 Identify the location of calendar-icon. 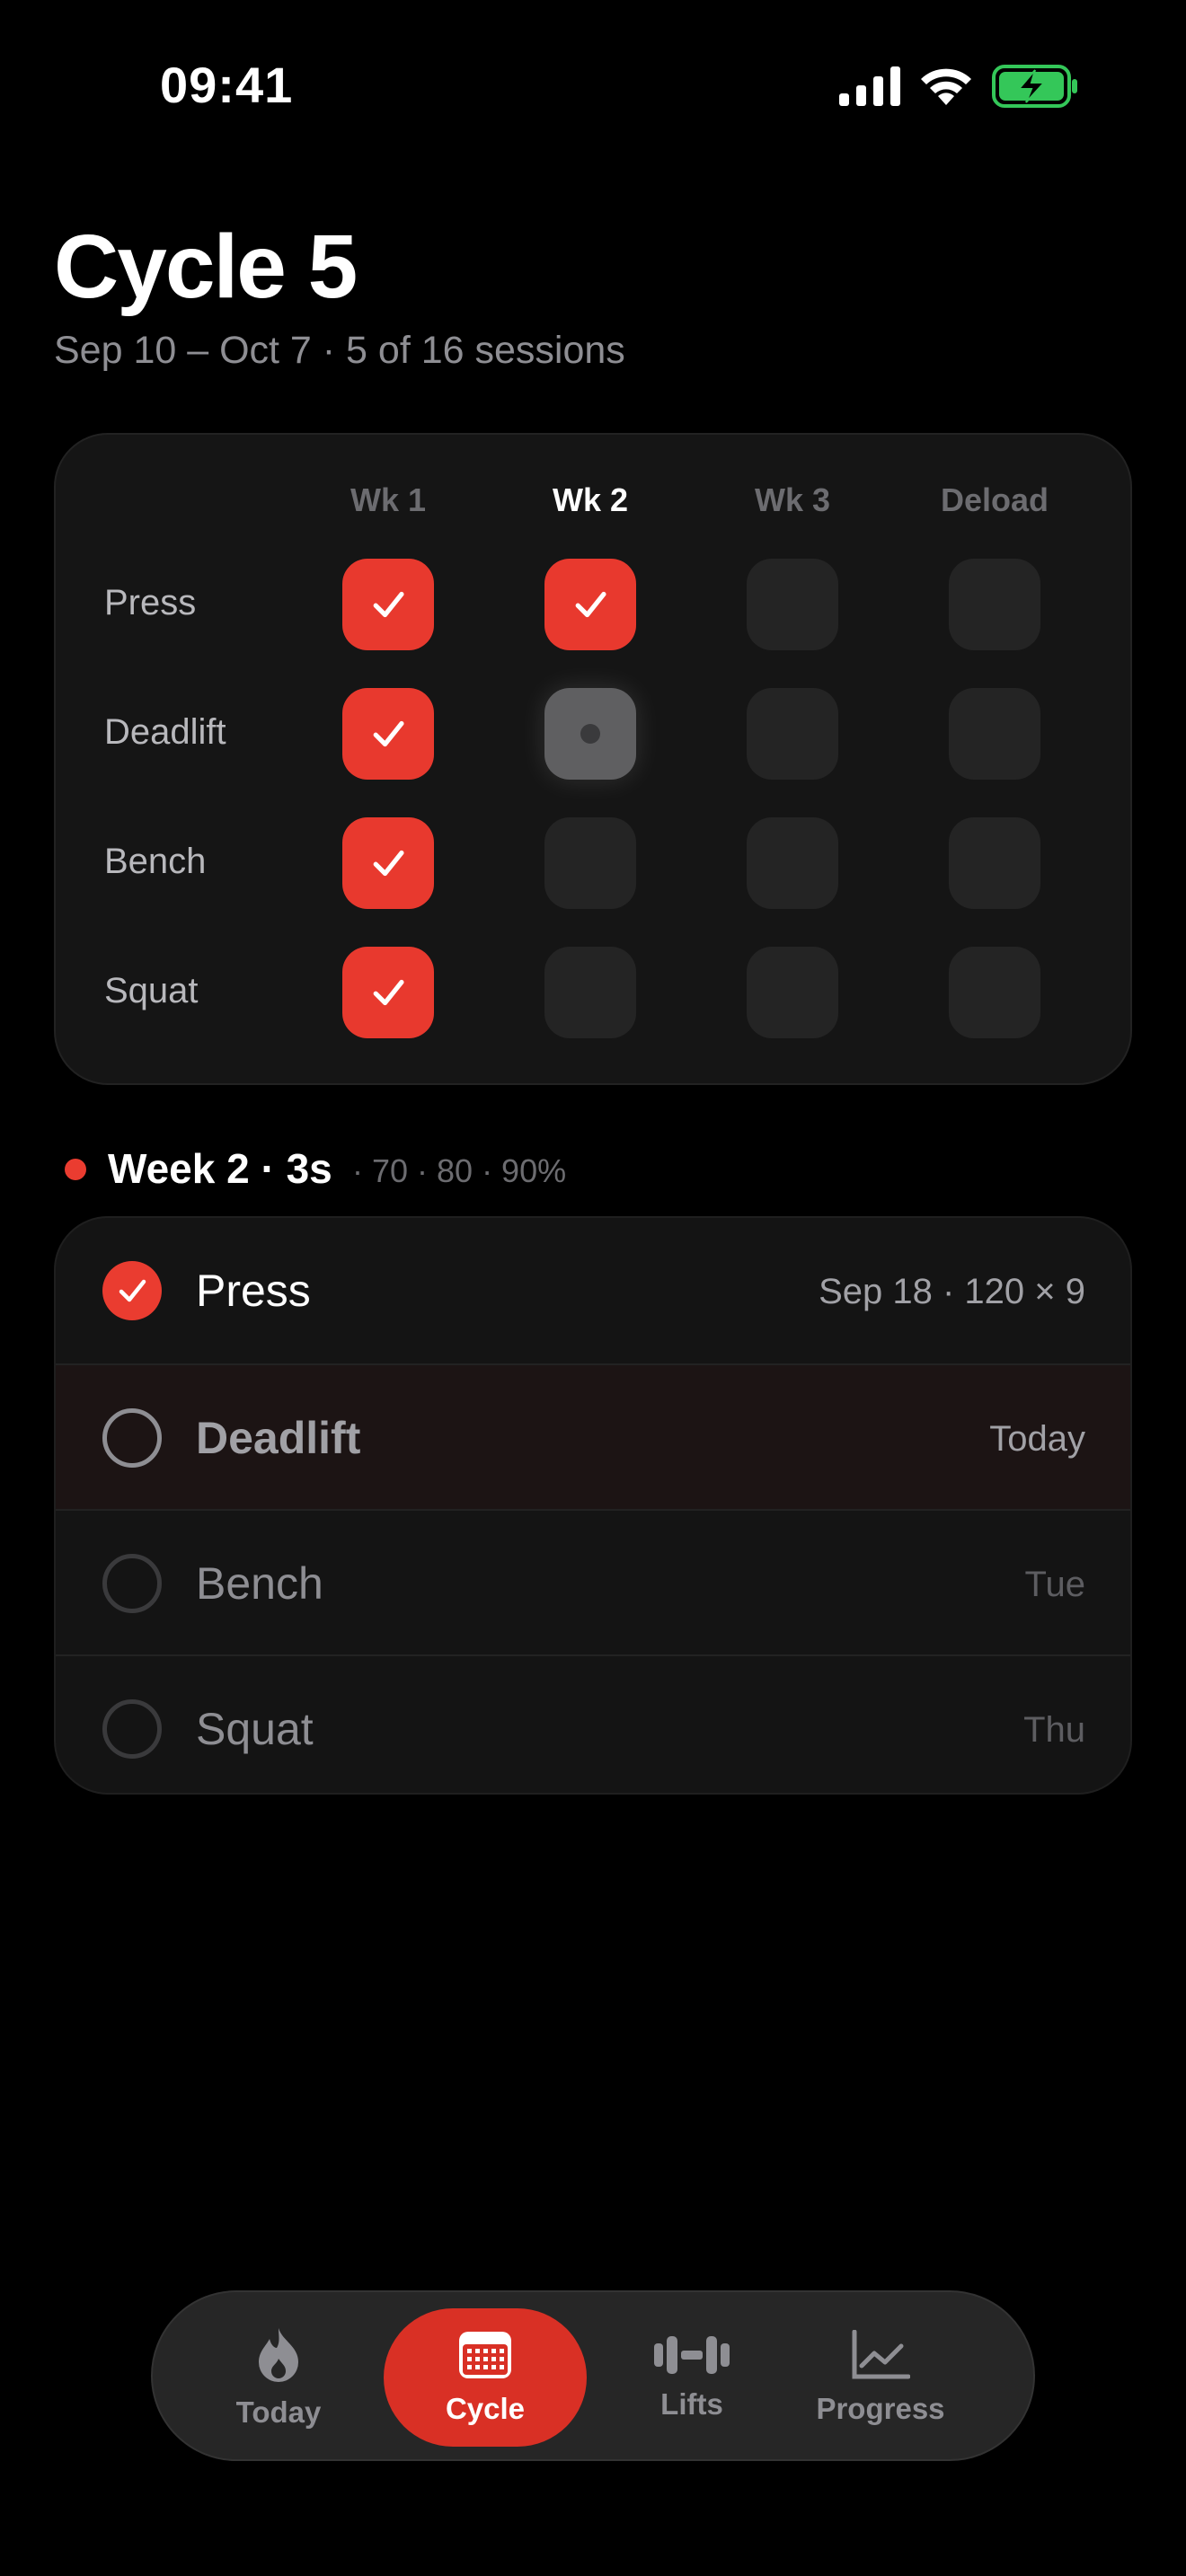
(485, 2357).